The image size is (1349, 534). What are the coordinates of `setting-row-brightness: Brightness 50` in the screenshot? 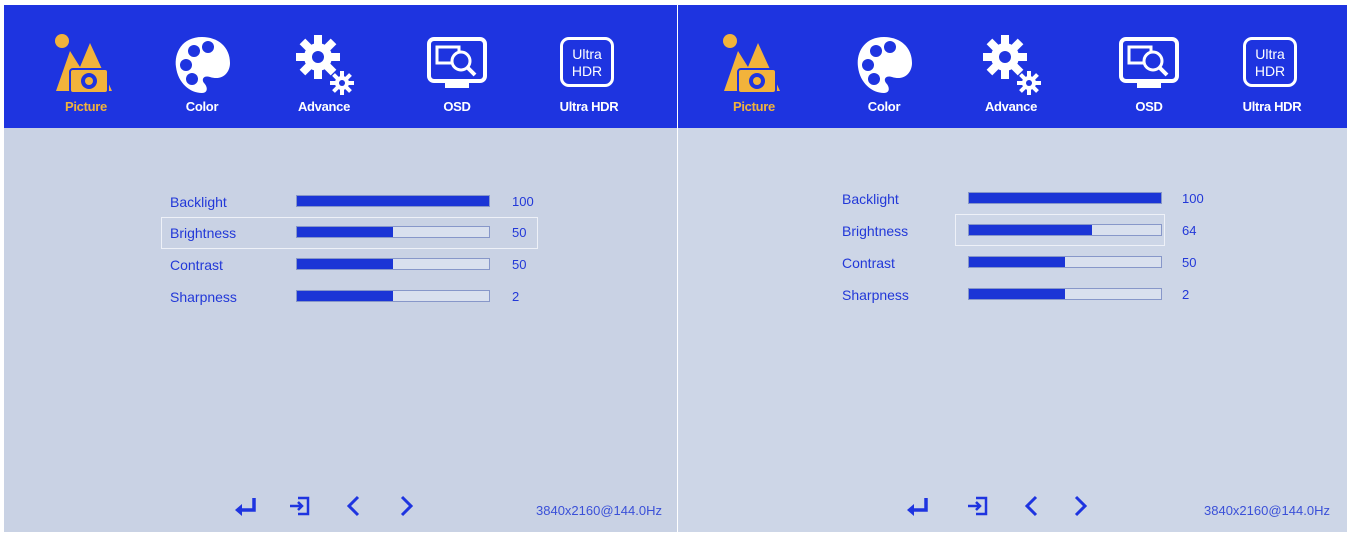 It's located at (340, 233).